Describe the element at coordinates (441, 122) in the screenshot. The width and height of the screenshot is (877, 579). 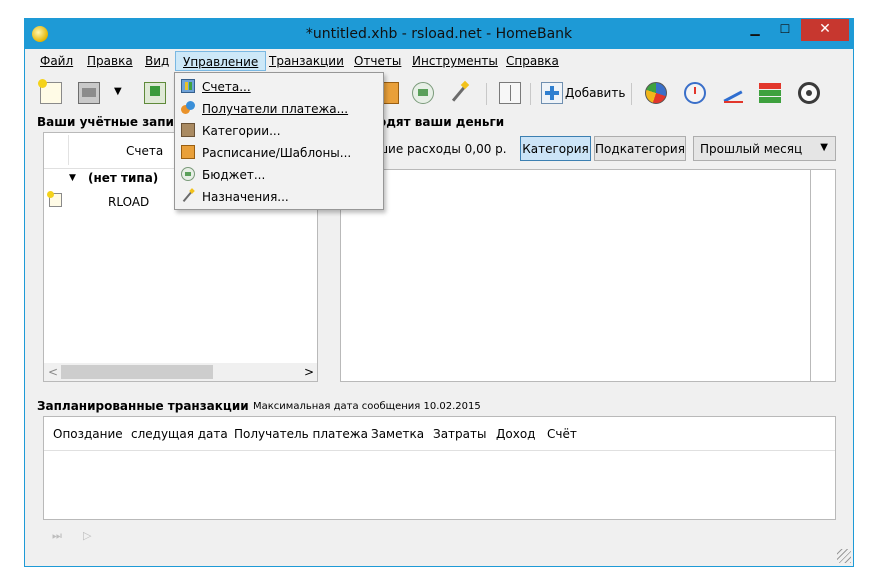
I see `spending-section-title: одят ваши деньги` at that location.